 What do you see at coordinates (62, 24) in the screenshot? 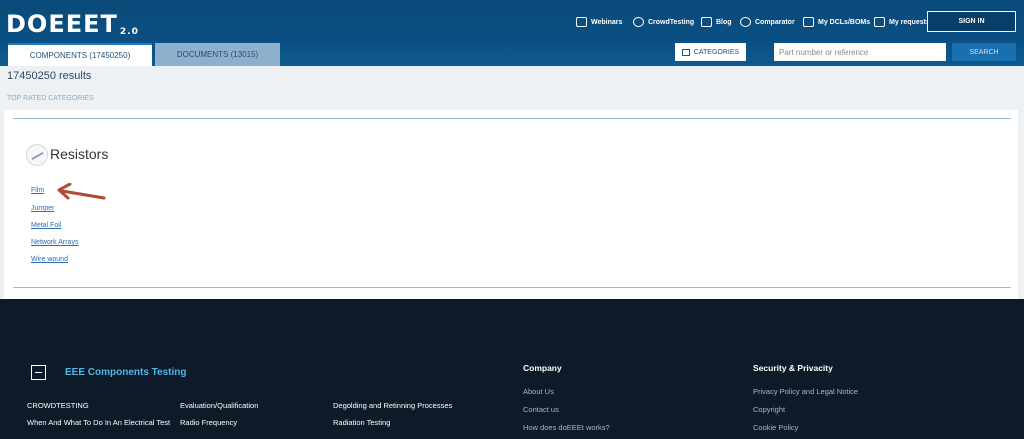
I see `logo-text: DOEEET` at bounding box center [62, 24].